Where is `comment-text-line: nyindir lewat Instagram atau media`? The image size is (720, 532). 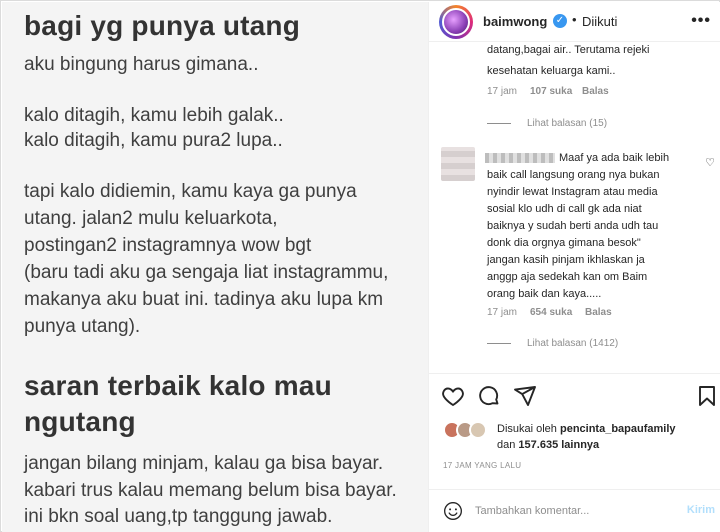
comment-text-line: nyindir lewat Instagram atau media is located at coordinates (572, 192).